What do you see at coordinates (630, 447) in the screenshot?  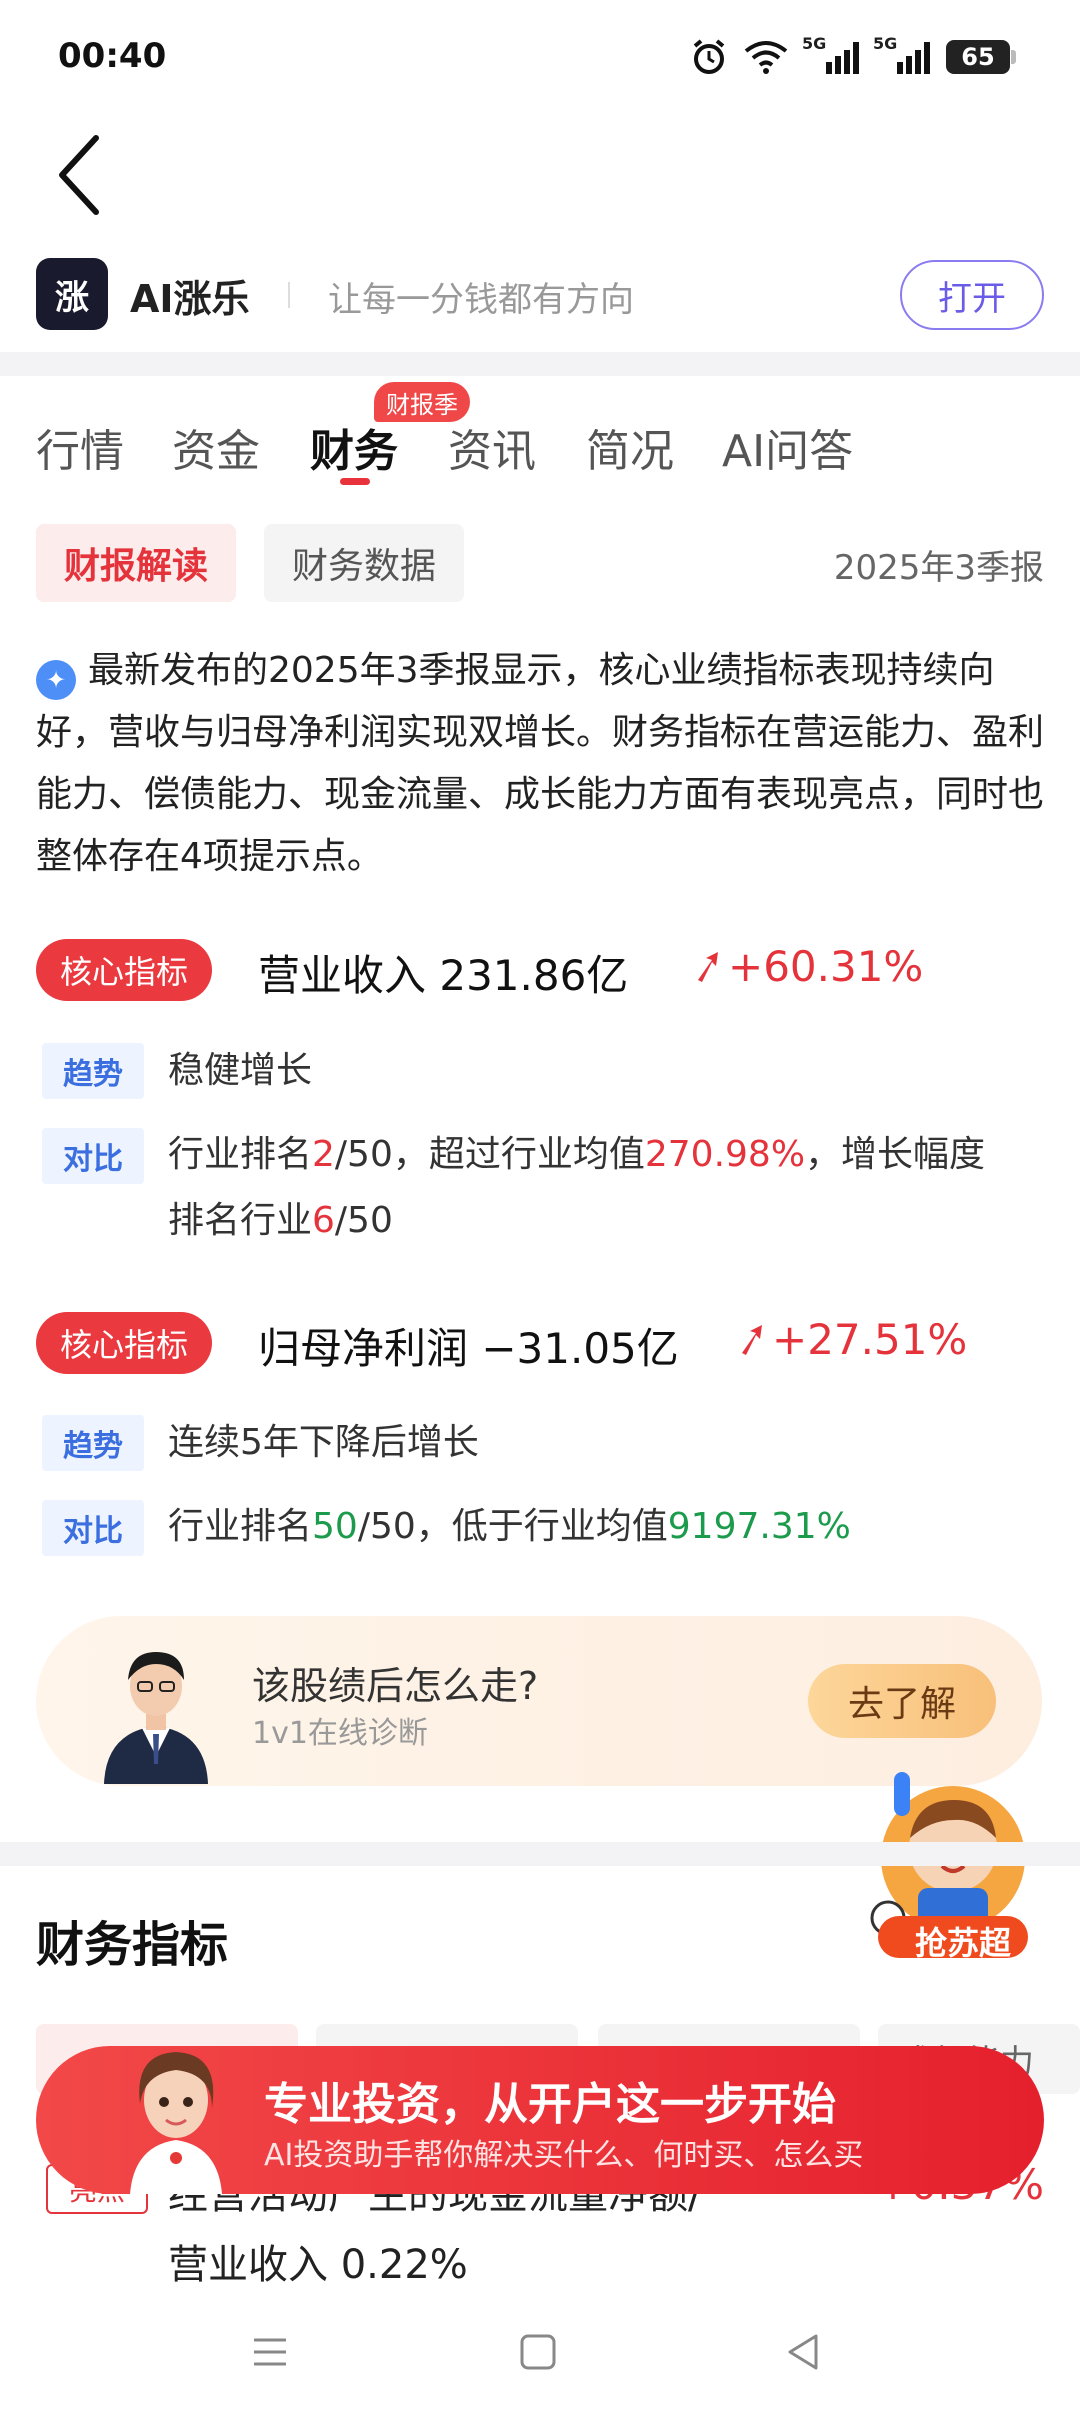 I see `tab-overview: 简况` at bounding box center [630, 447].